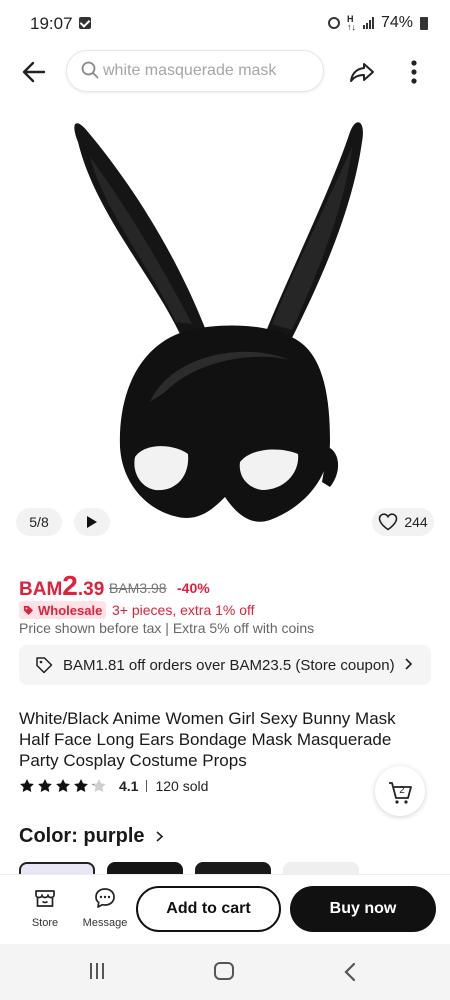 The height and width of the screenshot is (1000, 450). Describe the element at coordinates (388, 522) in the screenshot. I see `heart-icon` at that location.